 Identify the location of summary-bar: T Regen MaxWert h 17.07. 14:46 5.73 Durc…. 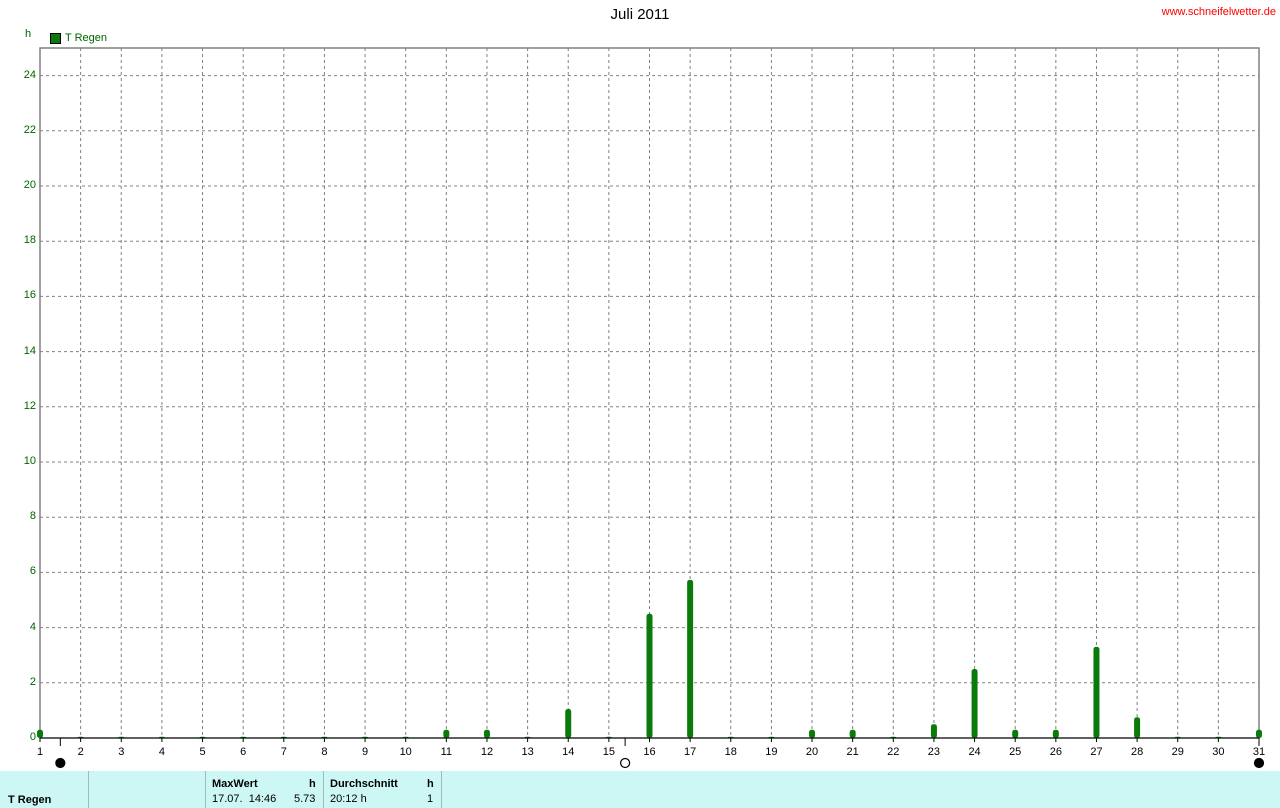
(640, 789).